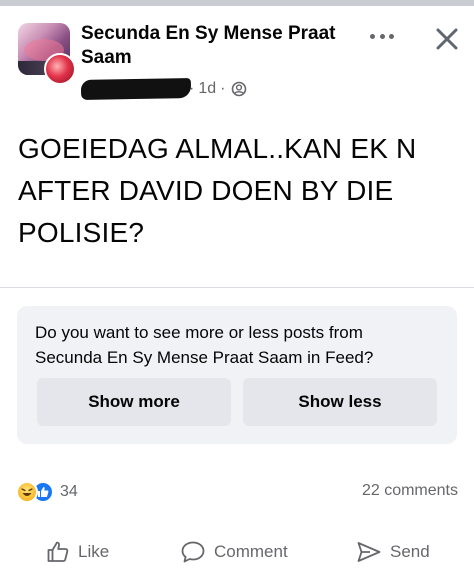  I want to click on send-button: Send, so click(393, 552).